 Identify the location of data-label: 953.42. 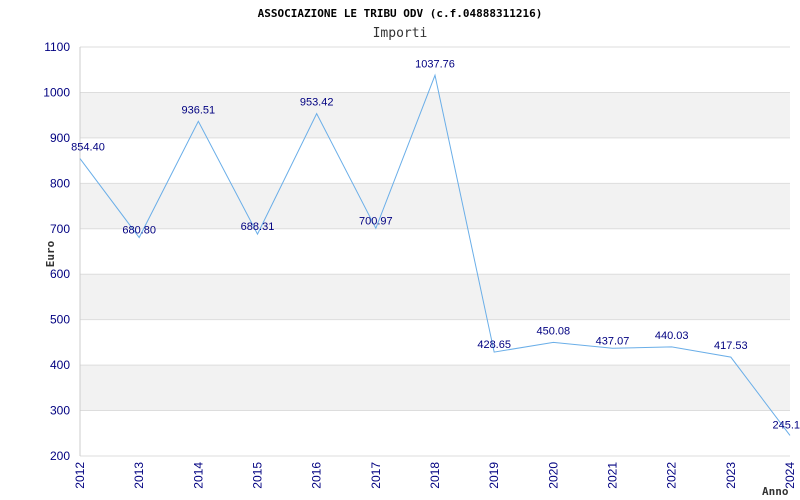
(317, 103).